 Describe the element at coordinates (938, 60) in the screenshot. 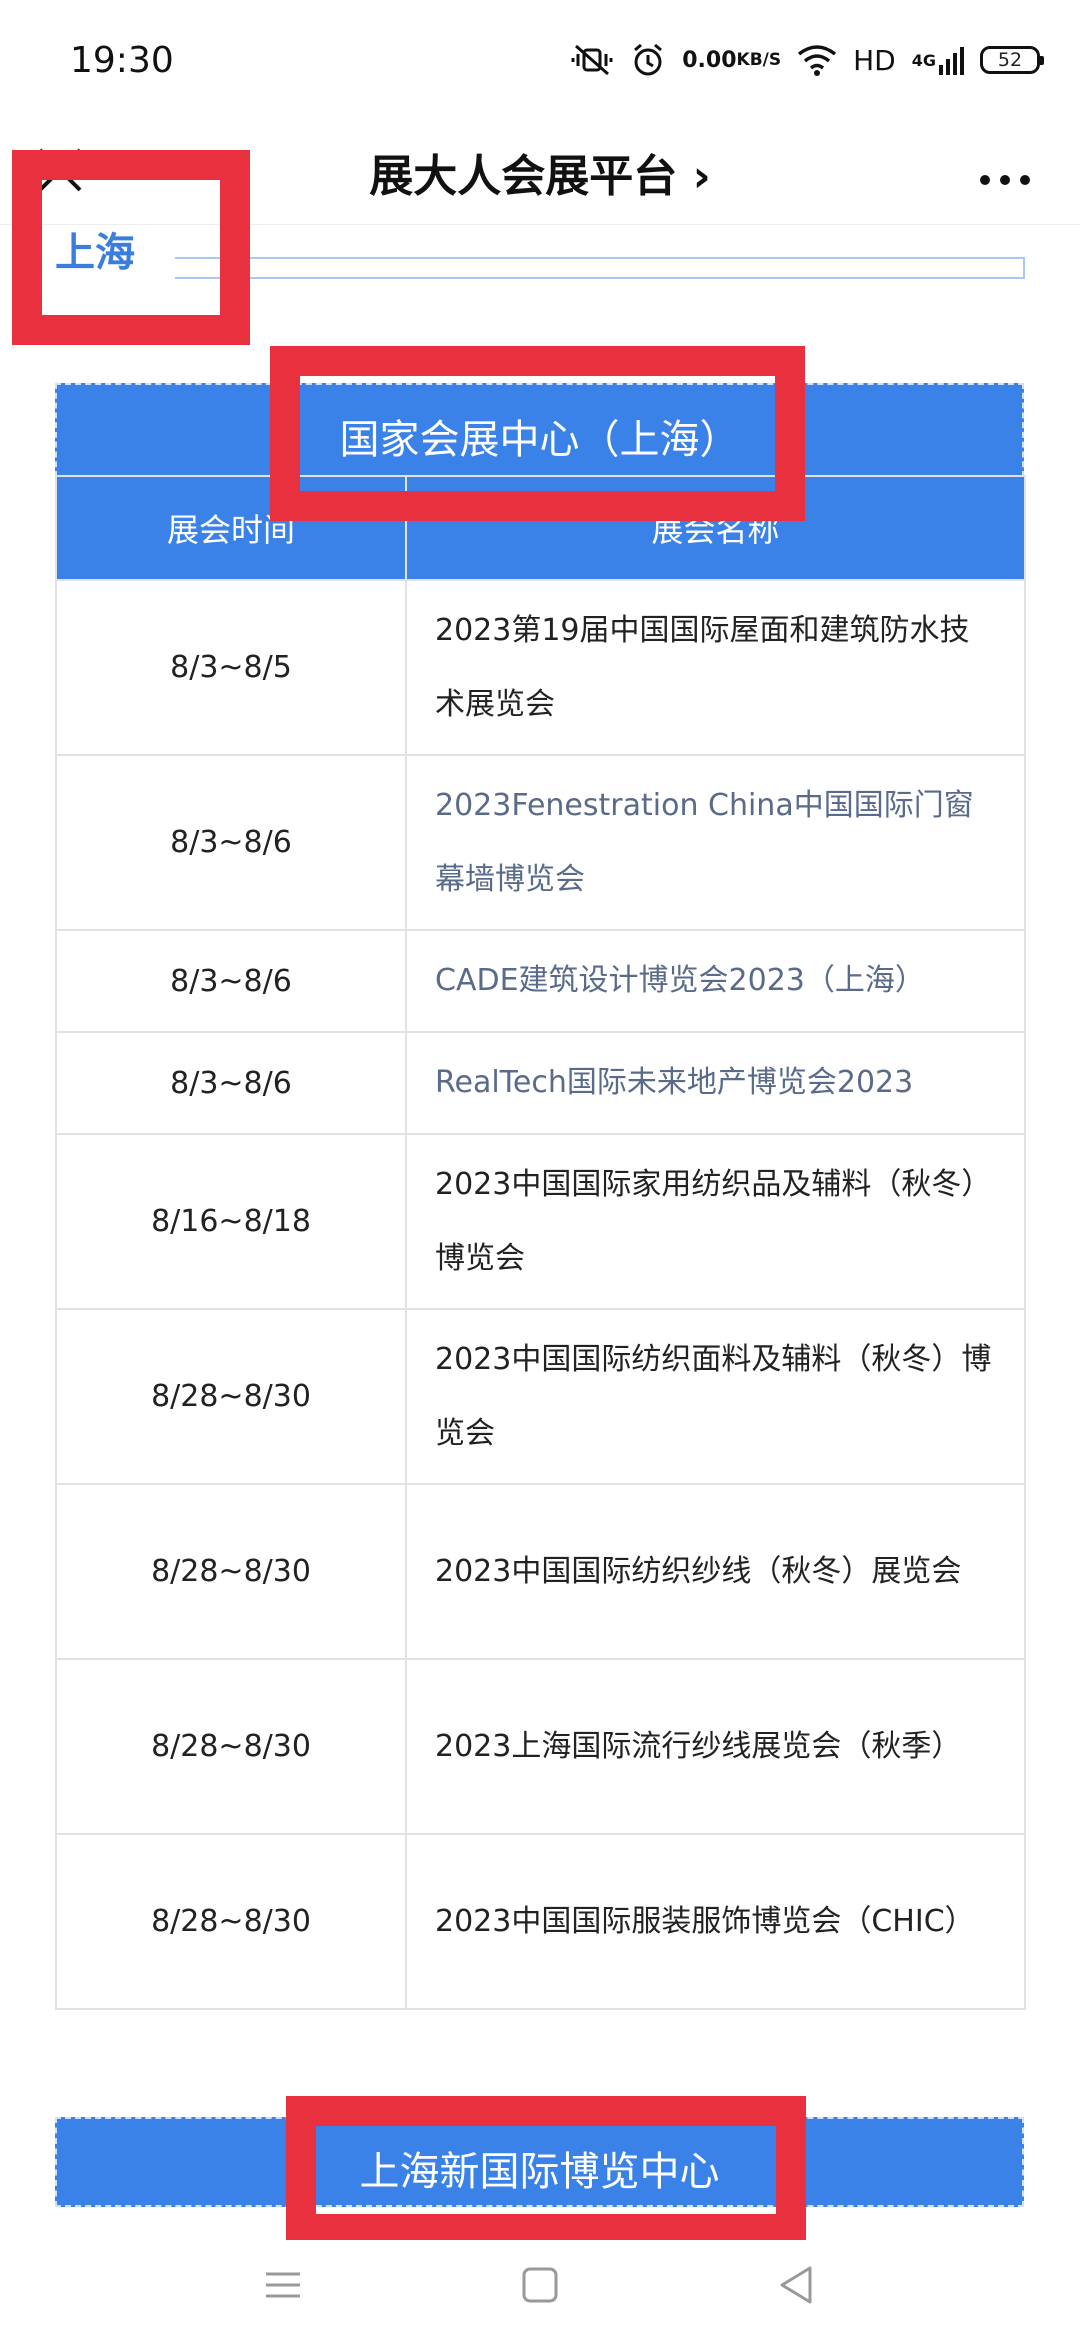

I see `cellular-signal-icon: 4G` at that location.